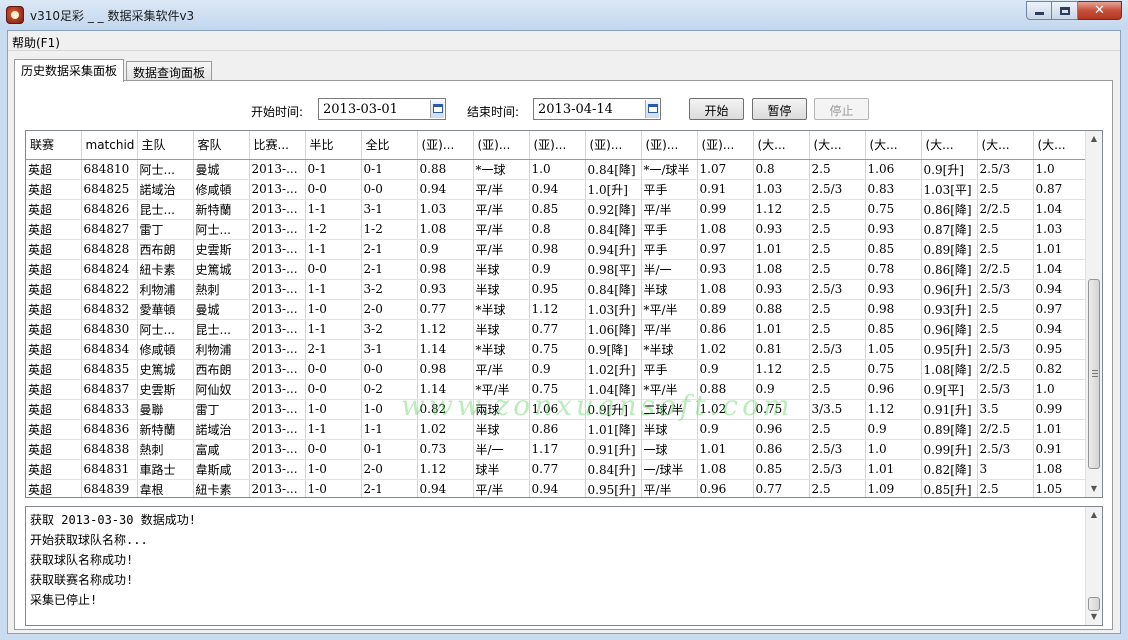 This screenshot has width=1128, height=640. Describe the element at coordinates (1093, 566) in the screenshot. I see `log-vertical-scrollbar: ▲ ▼` at that location.